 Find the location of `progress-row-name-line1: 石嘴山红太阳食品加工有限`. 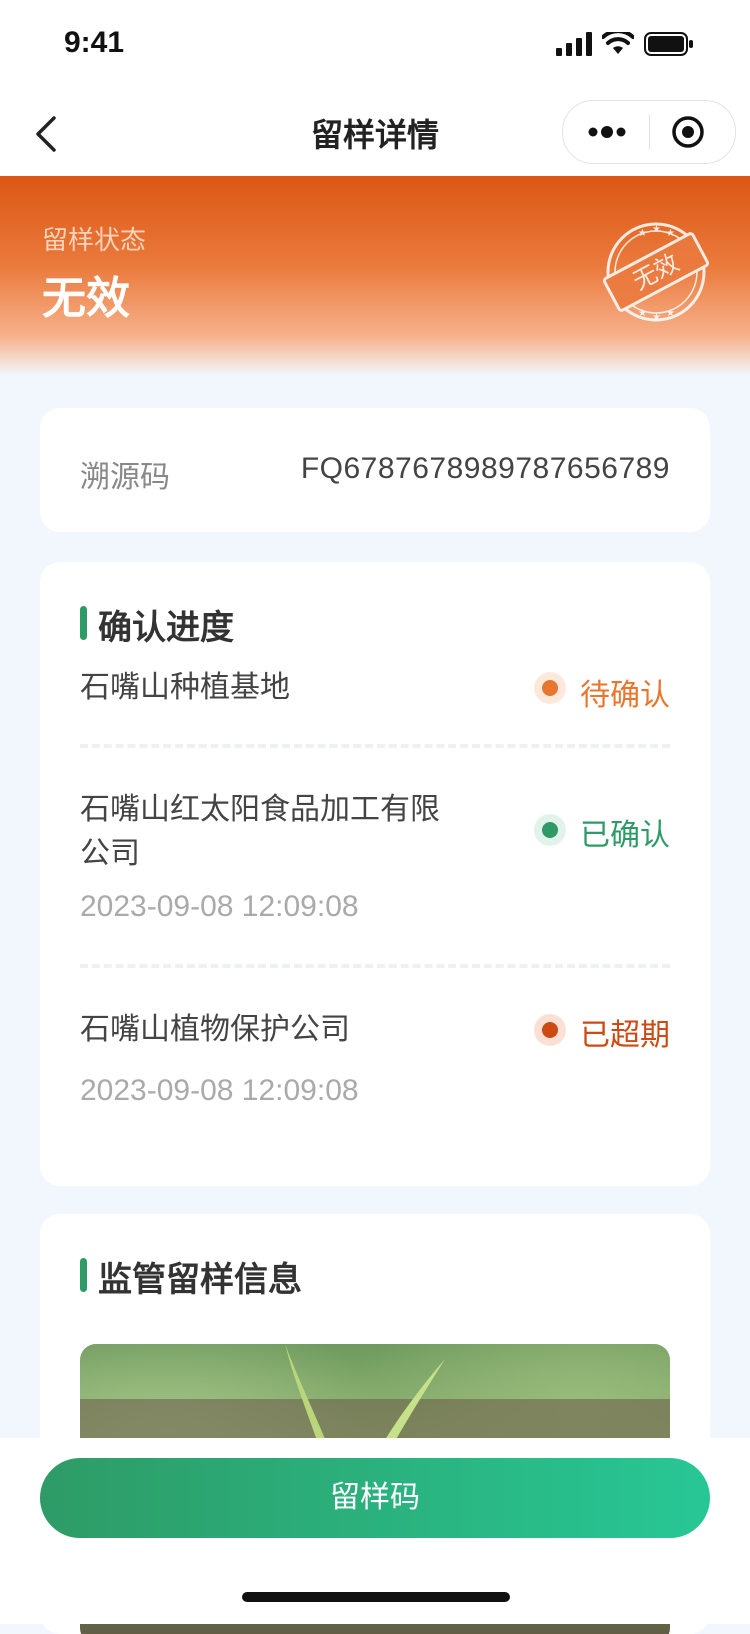

progress-row-name-line1: 石嘴山红太阳食品加工有限 is located at coordinates (260, 809).